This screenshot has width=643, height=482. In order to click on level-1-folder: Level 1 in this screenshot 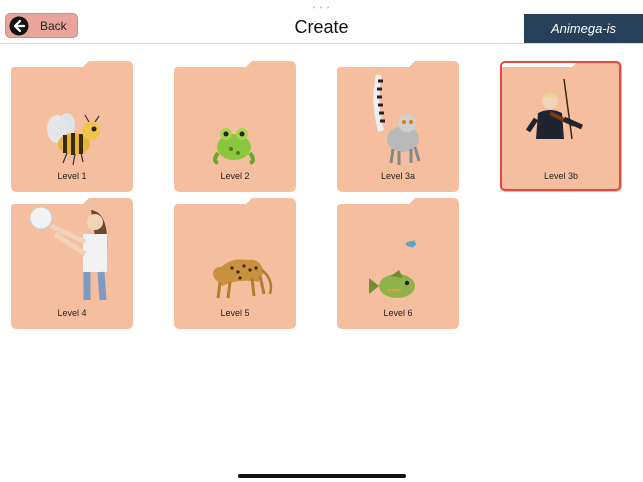, I will do `click(72, 126)`.